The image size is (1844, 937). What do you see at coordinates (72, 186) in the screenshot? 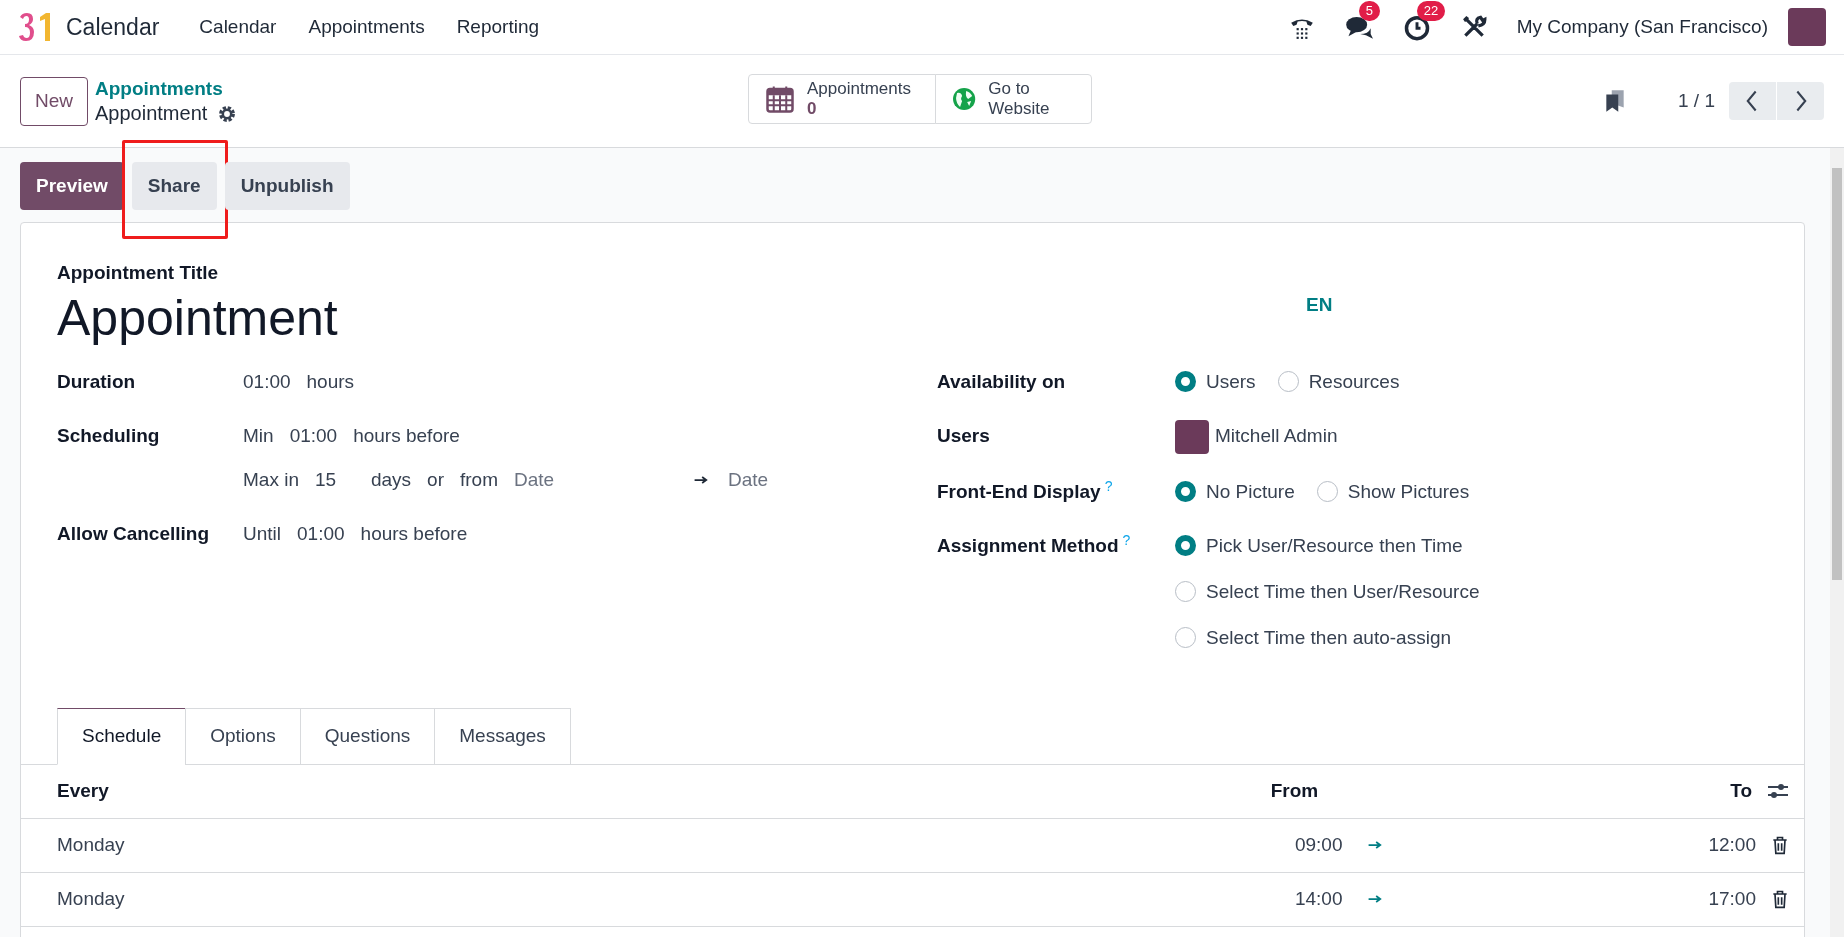
I see `action-button: Preview` at bounding box center [72, 186].